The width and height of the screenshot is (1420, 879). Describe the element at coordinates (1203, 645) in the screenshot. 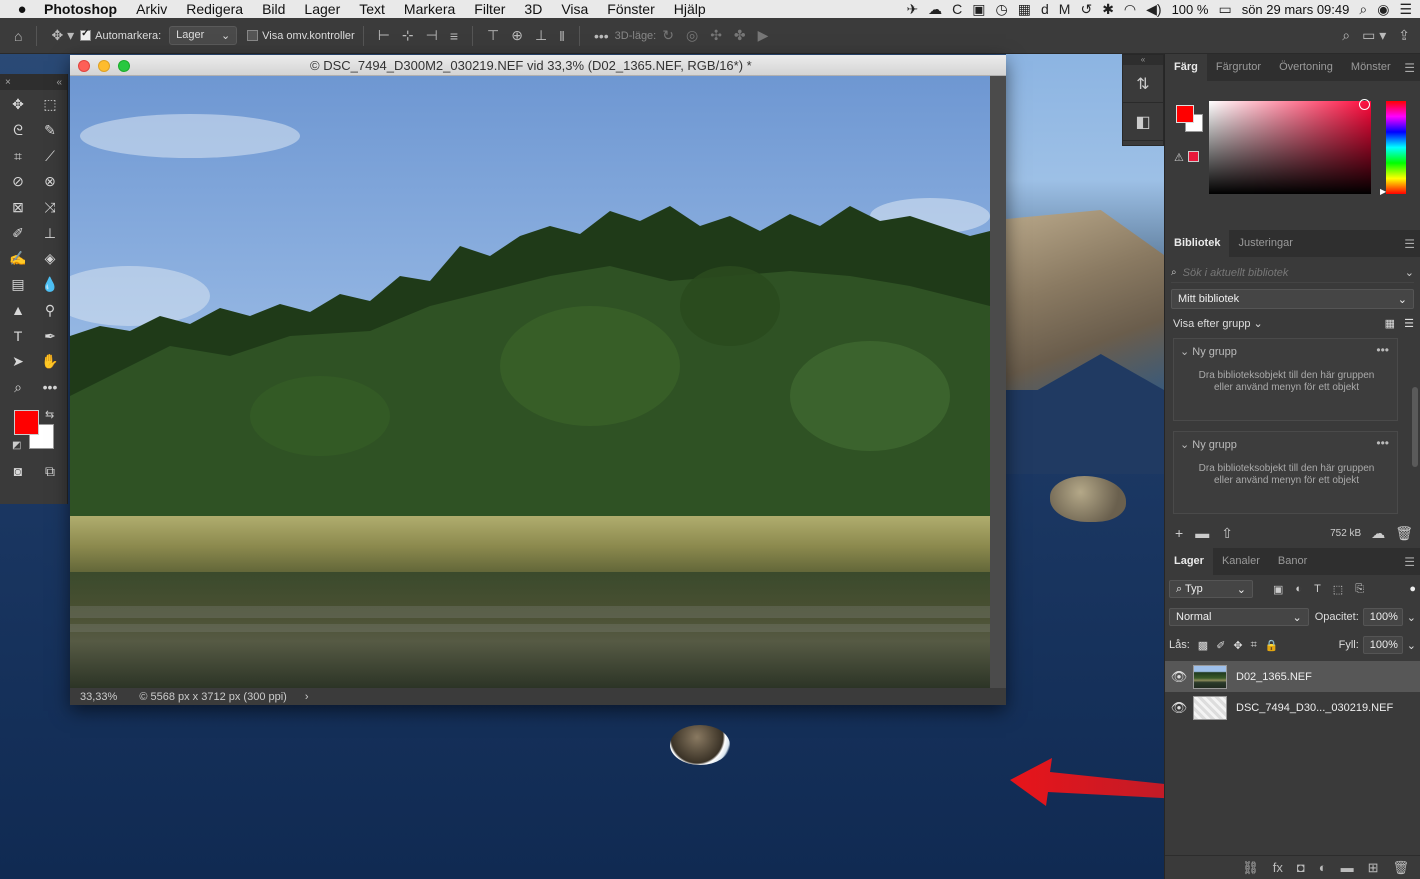

I see `lock-transparency-icon: ▩` at that location.